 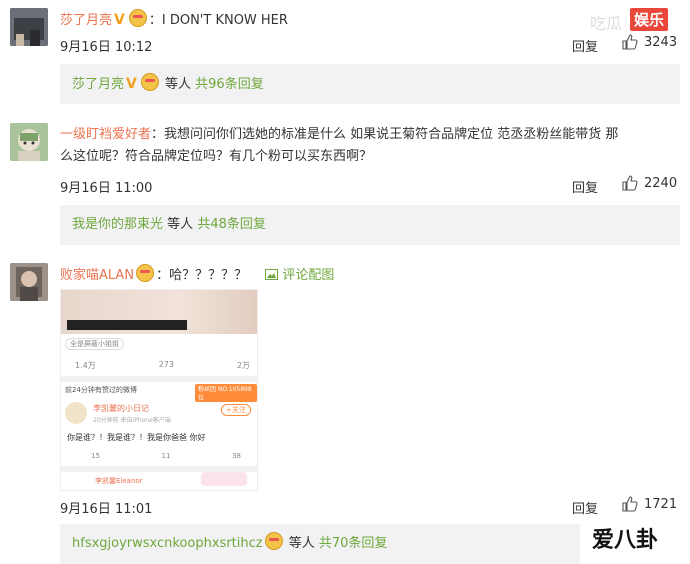 I want to click on fan-badge: 粉丝团 NO.105898位, so click(x=226, y=393).